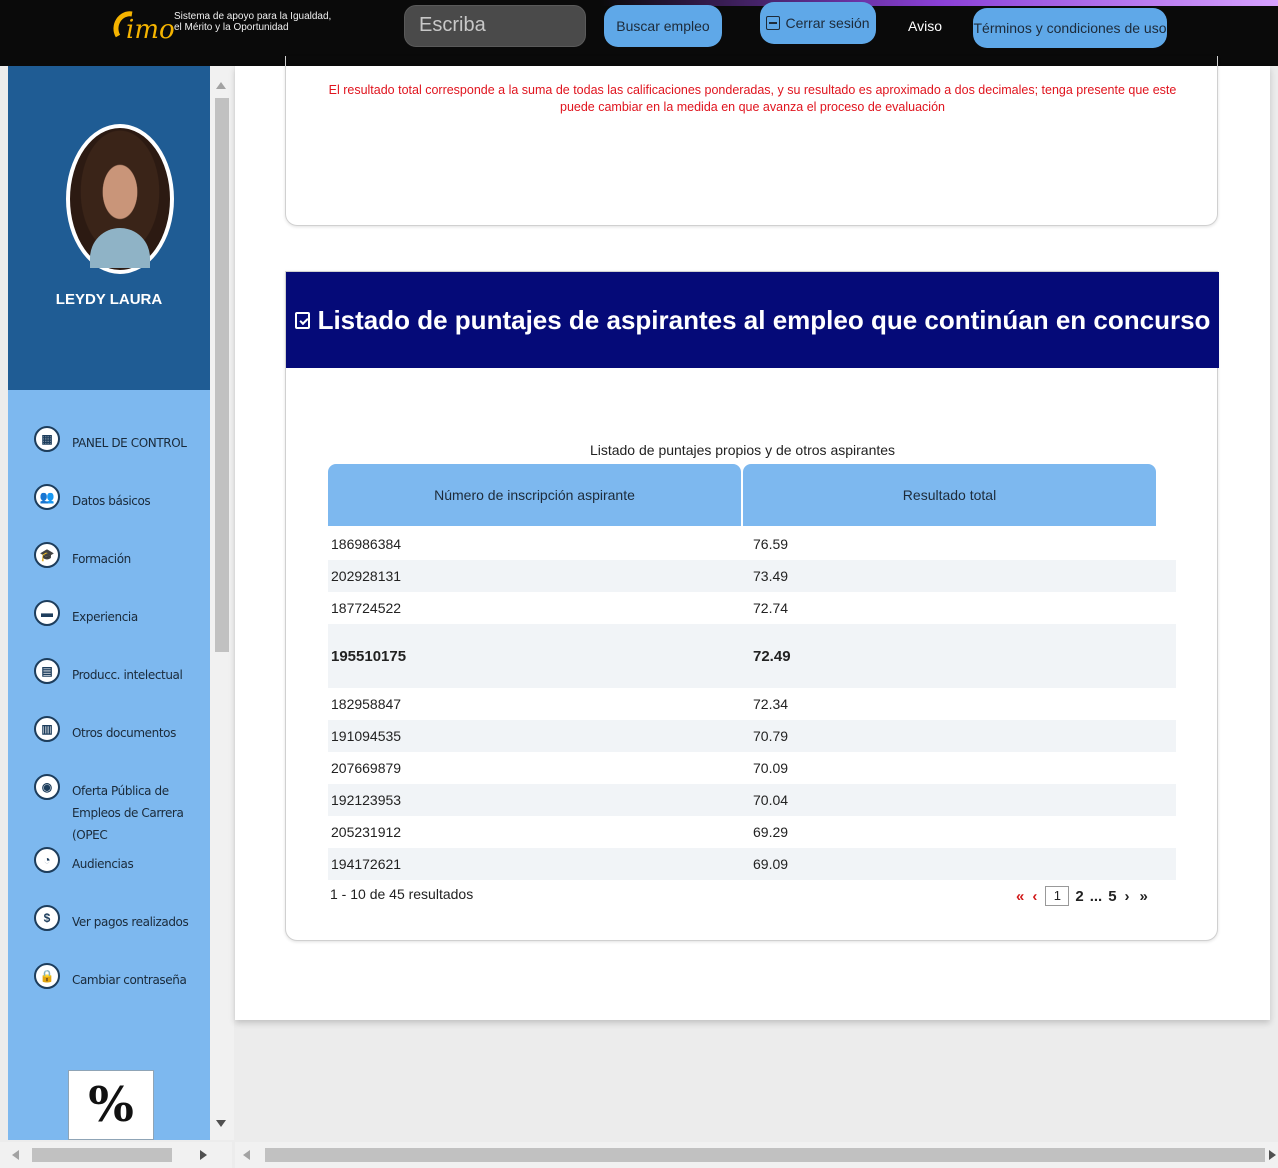  I want to click on scroll-up-icon, so click(221, 85).